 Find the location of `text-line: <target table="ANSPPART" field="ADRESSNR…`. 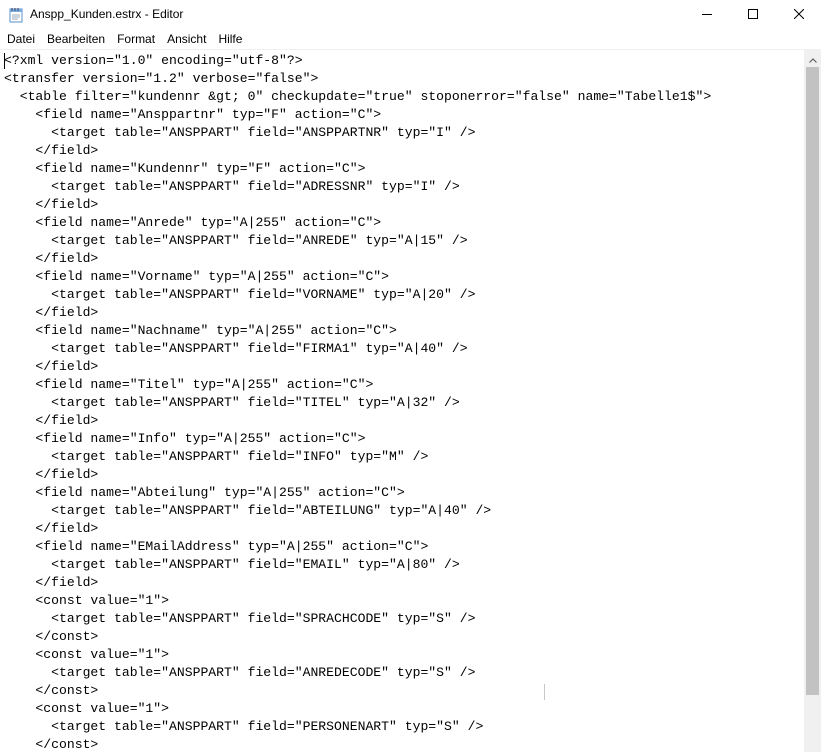

text-line: <target table="ANSPPART" field="ADRESSNR… is located at coordinates (357, 187).